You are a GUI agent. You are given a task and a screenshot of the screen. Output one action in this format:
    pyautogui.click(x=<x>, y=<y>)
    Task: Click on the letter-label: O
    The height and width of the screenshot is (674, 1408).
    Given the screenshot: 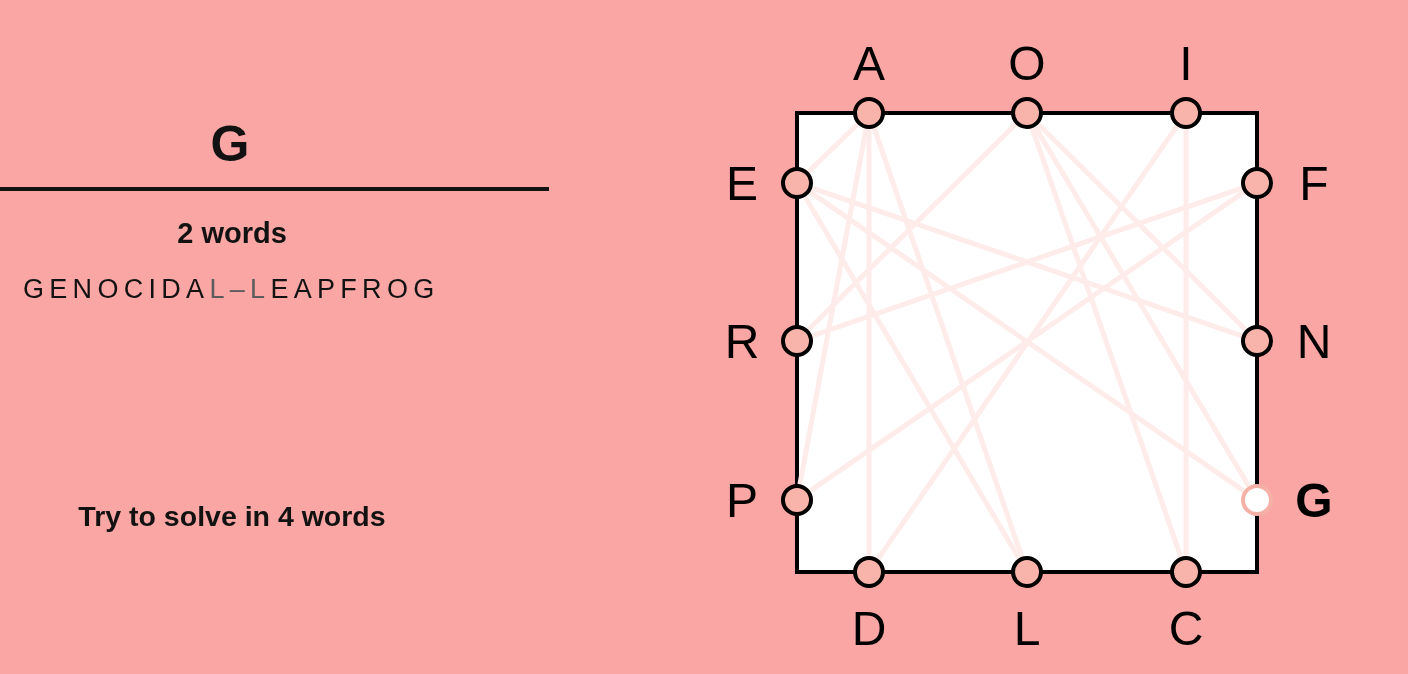 What is the action you would take?
    pyautogui.click(x=1027, y=63)
    